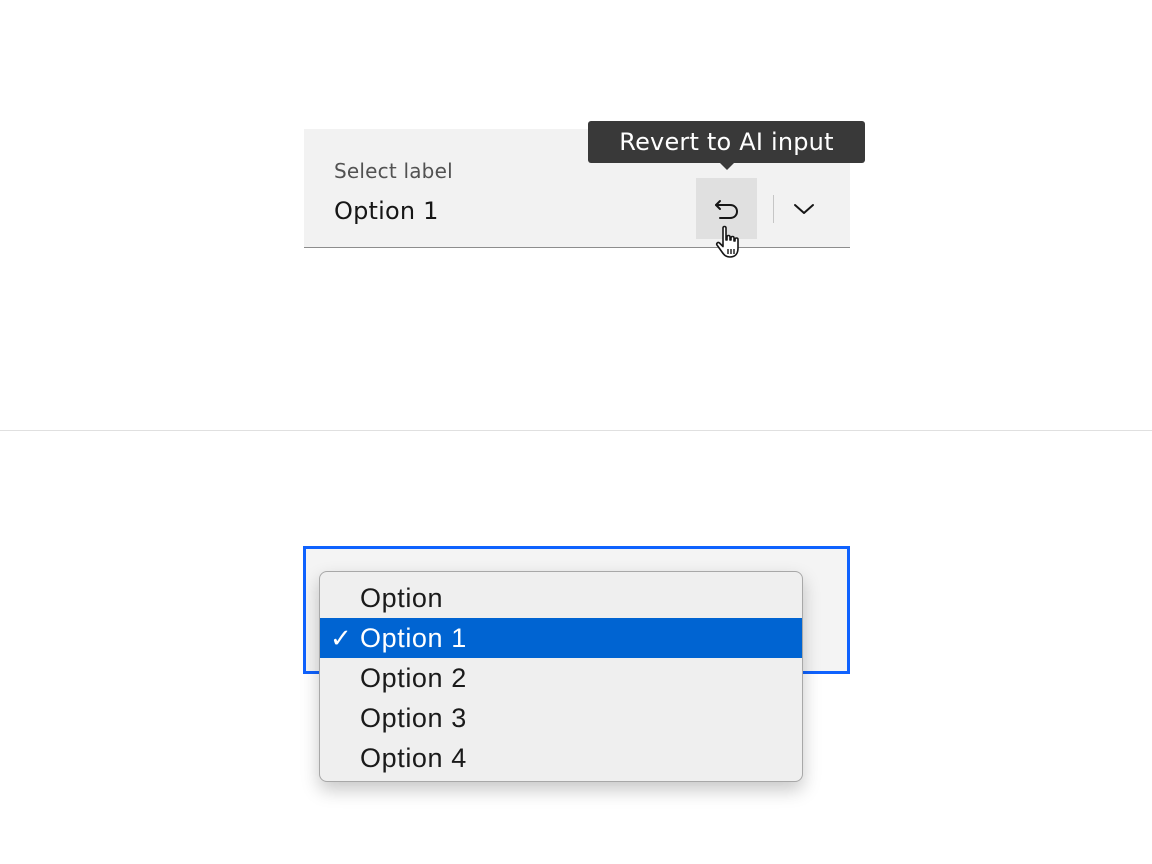  I want to click on dropdown-option-2: Option 2, so click(561, 678).